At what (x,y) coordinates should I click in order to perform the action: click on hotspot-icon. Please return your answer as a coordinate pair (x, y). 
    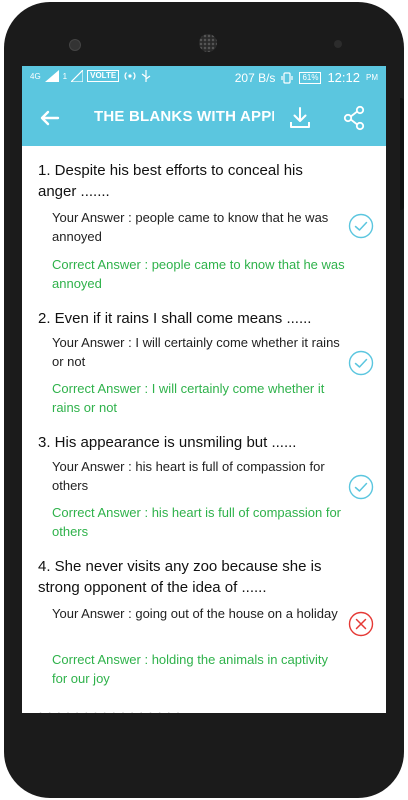
    Looking at the image, I should click on (130, 76).